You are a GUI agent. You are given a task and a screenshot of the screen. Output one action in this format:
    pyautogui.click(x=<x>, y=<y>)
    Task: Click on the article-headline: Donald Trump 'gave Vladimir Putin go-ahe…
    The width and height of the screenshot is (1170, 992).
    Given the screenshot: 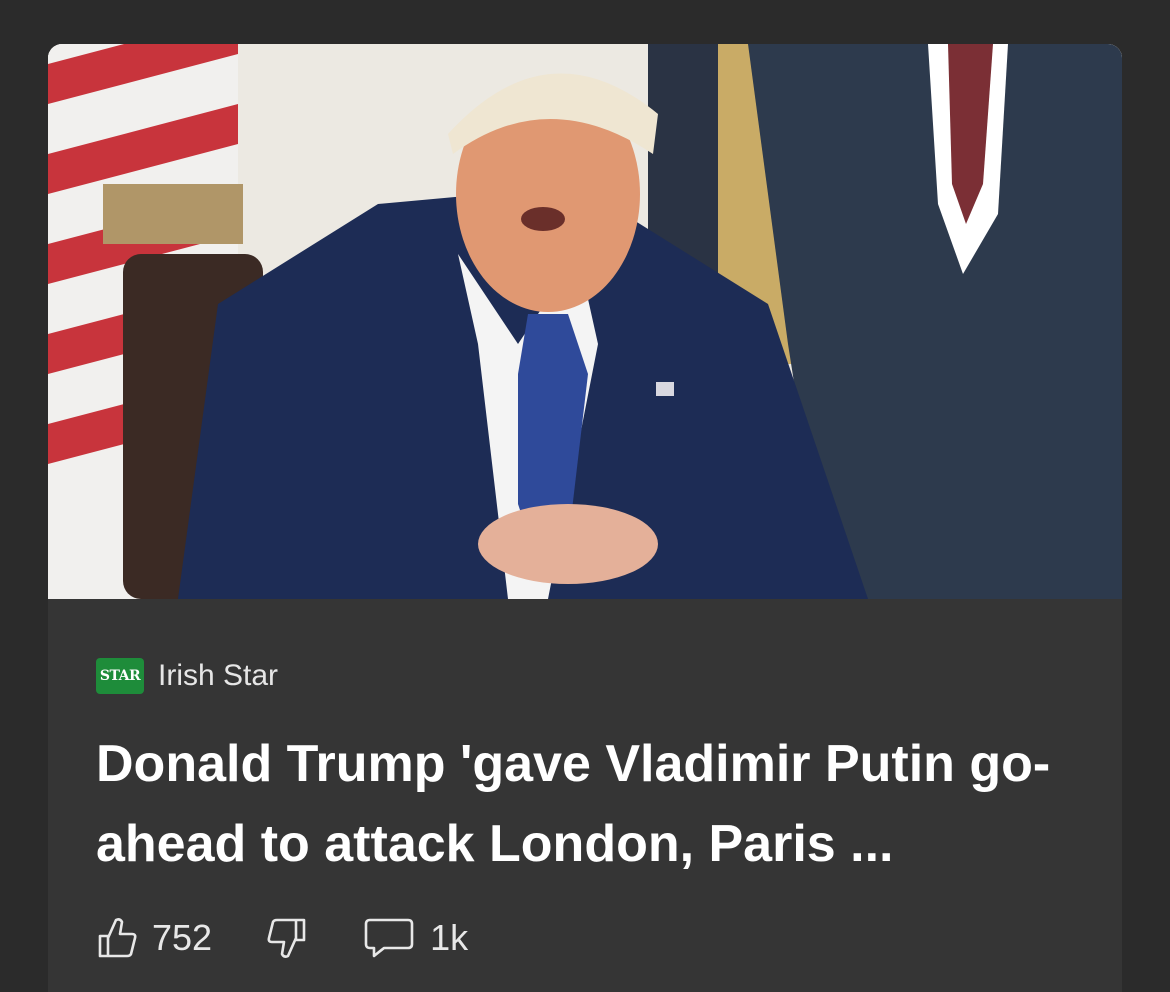 What is the action you would take?
    pyautogui.click(x=591, y=804)
    